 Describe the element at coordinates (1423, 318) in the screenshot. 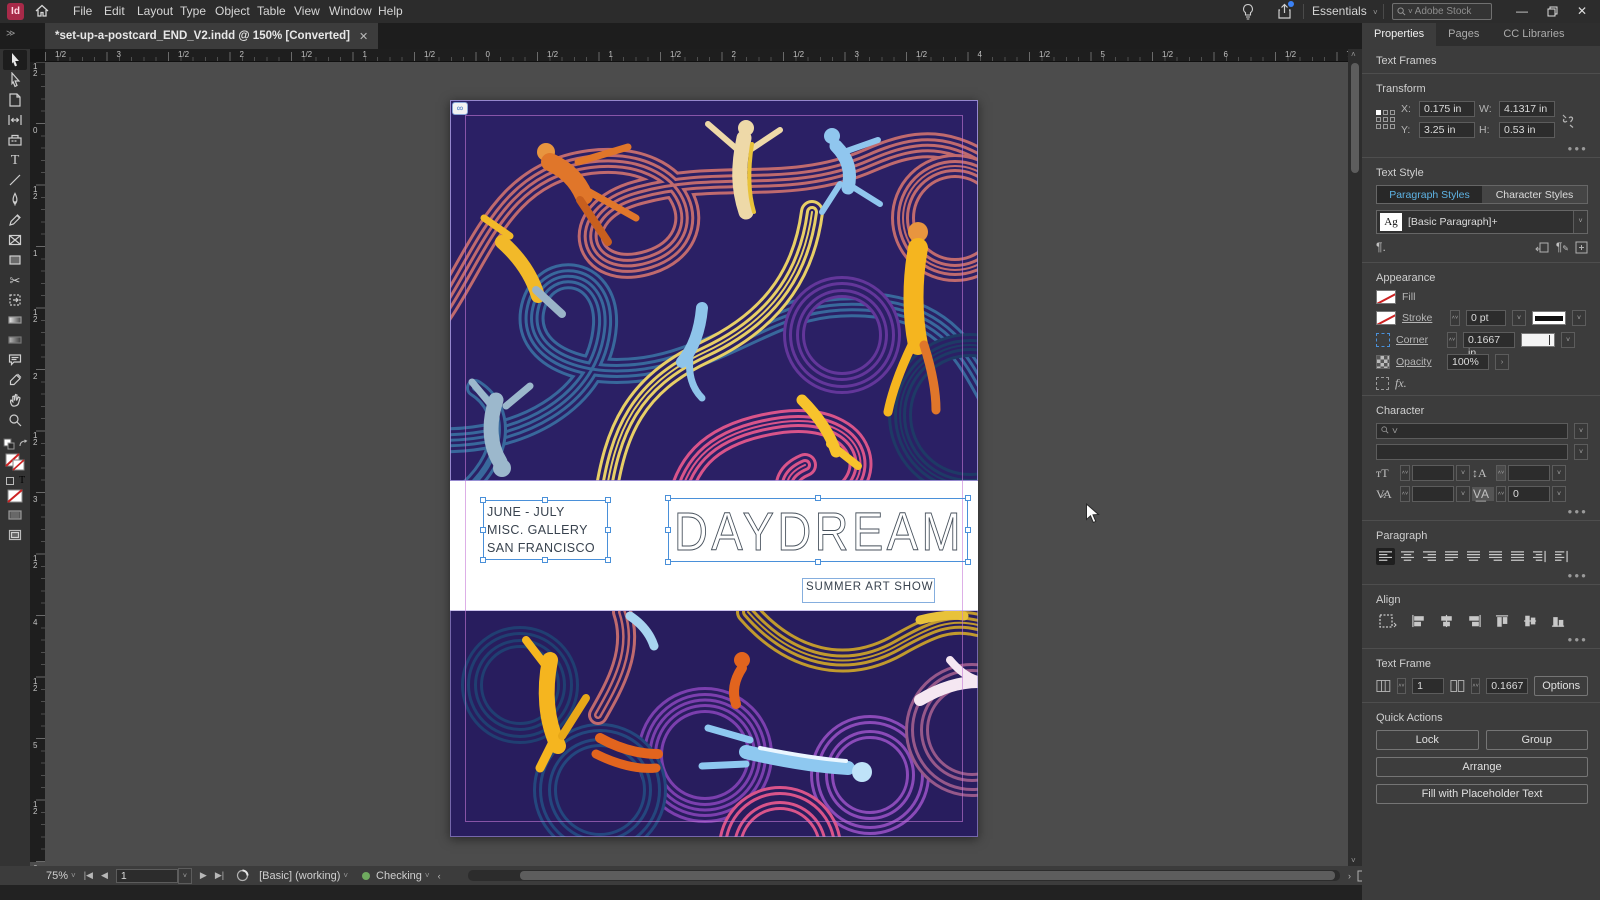

I see `stroke-link: Stroke` at that location.